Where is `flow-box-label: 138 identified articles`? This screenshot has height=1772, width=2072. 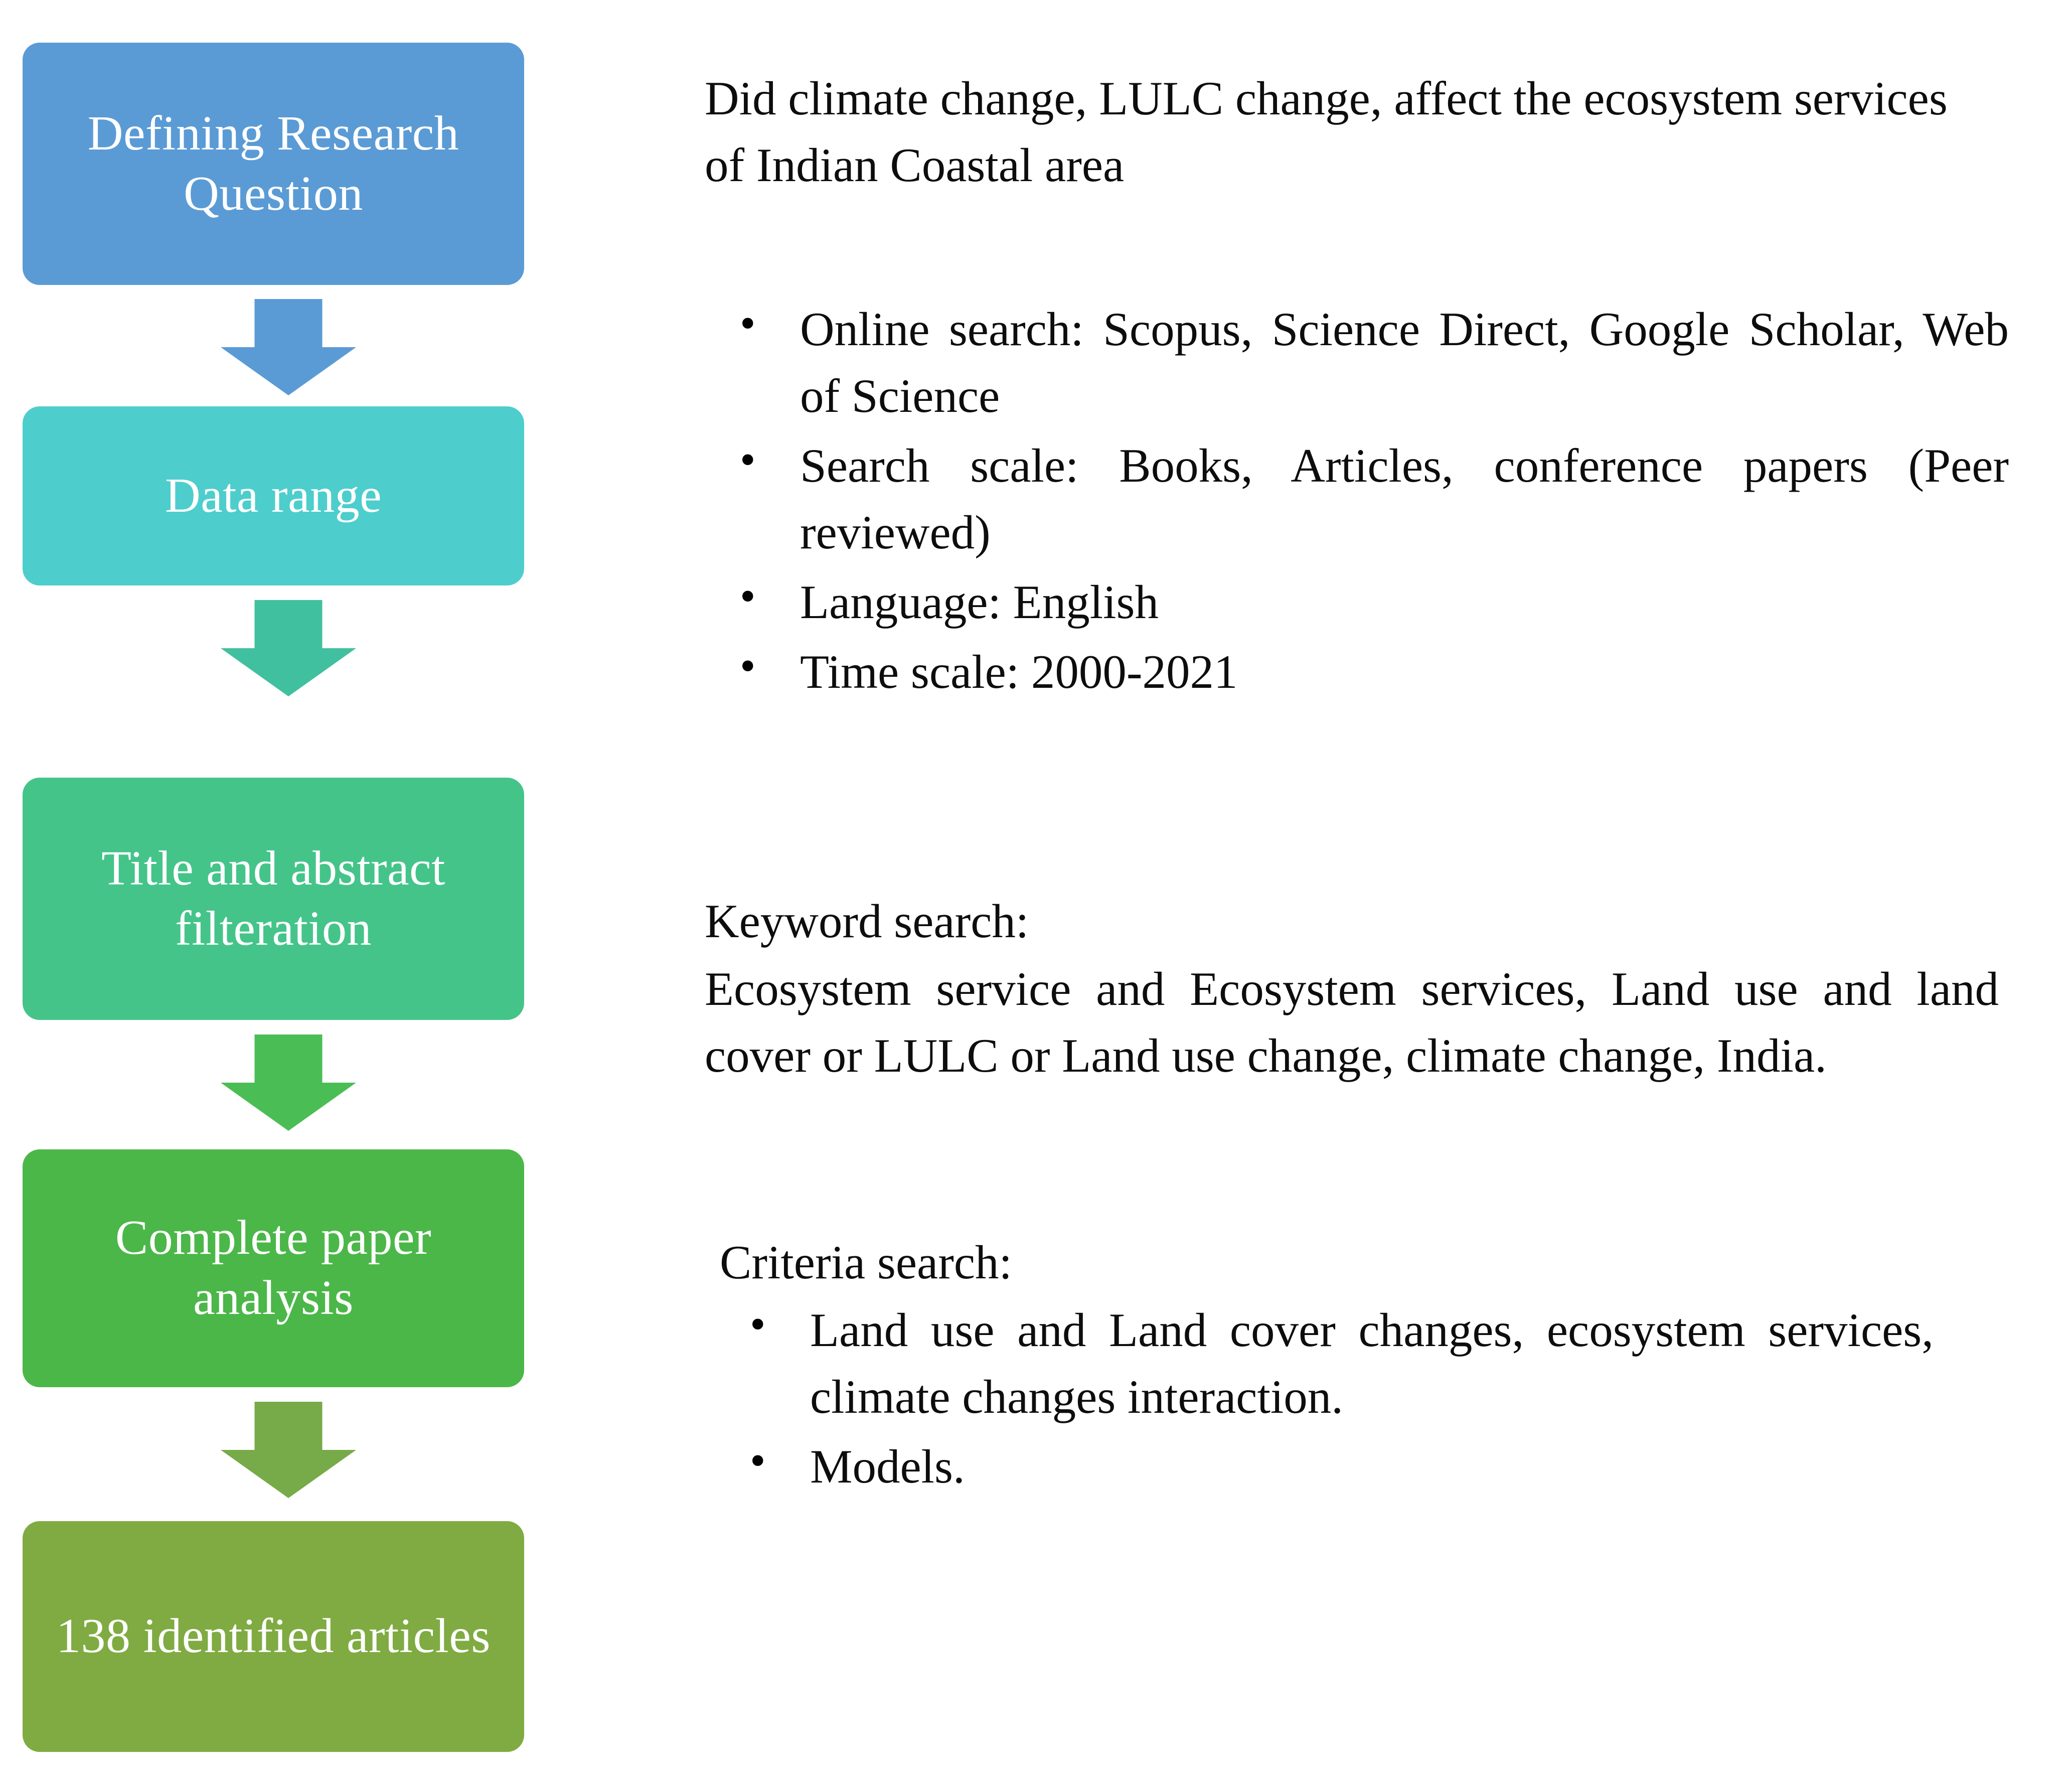 flow-box-label: 138 identified articles is located at coordinates (273, 1636).